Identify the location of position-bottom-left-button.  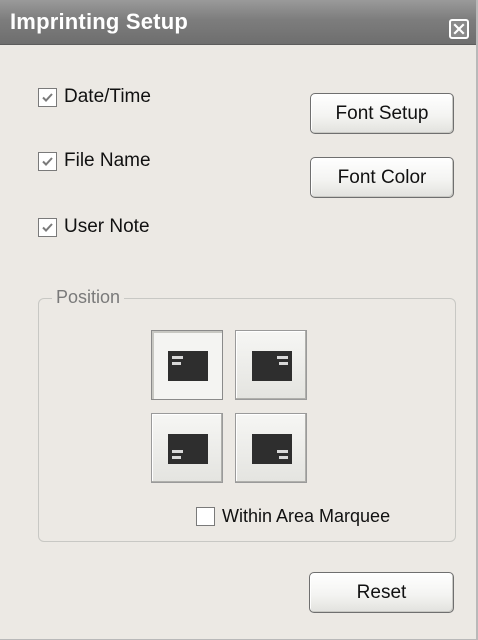
(187, 448).